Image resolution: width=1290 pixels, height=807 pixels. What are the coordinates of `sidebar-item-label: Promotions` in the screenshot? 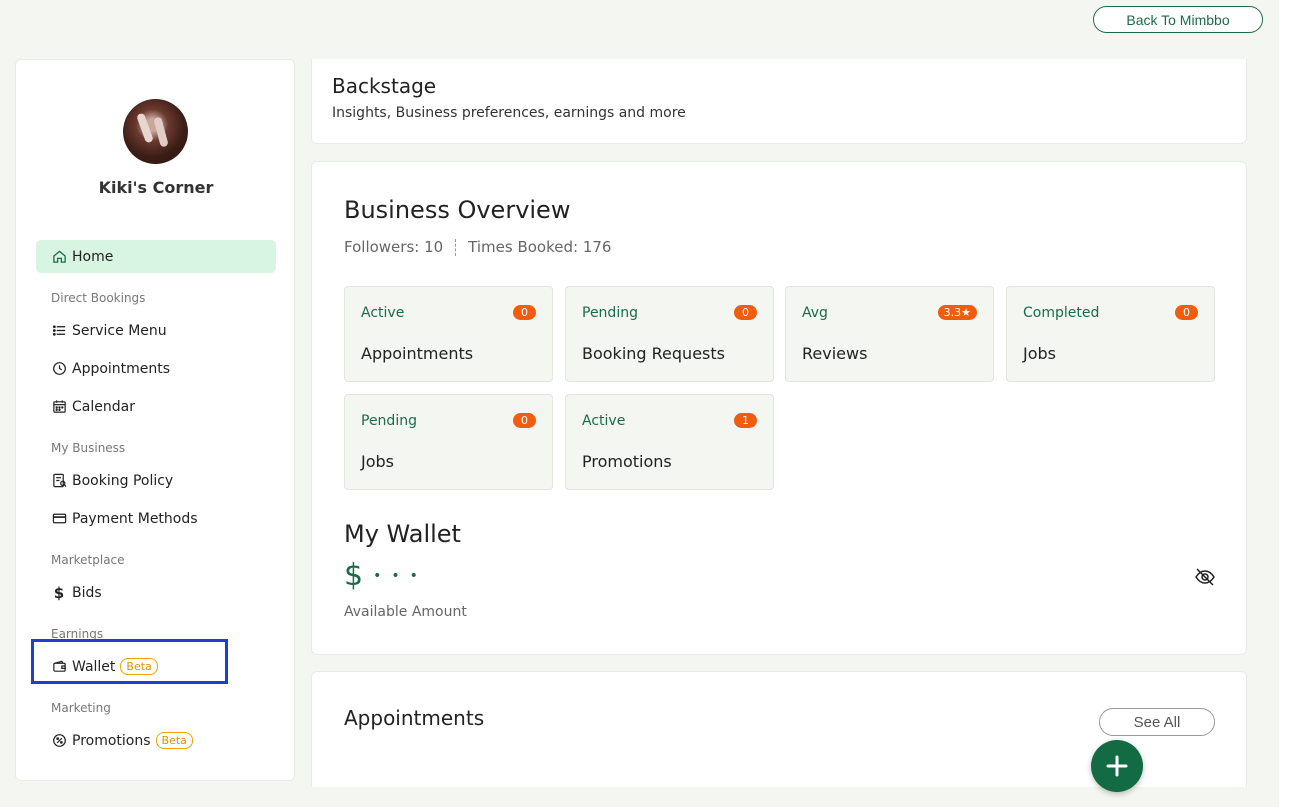 It's located at (111, 740).